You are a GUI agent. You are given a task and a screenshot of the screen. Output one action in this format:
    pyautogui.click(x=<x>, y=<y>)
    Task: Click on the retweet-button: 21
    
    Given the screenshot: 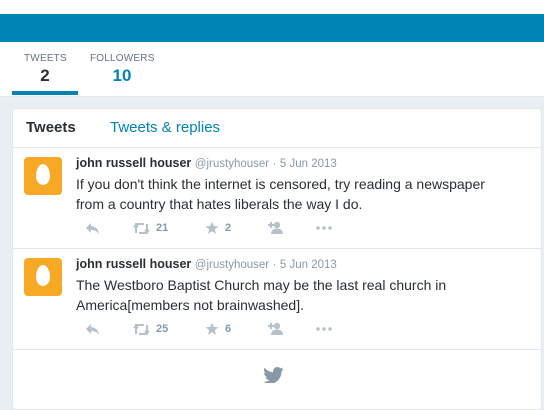 What is the action you would take?
    pyautogui.click(x=150, y=228)
    